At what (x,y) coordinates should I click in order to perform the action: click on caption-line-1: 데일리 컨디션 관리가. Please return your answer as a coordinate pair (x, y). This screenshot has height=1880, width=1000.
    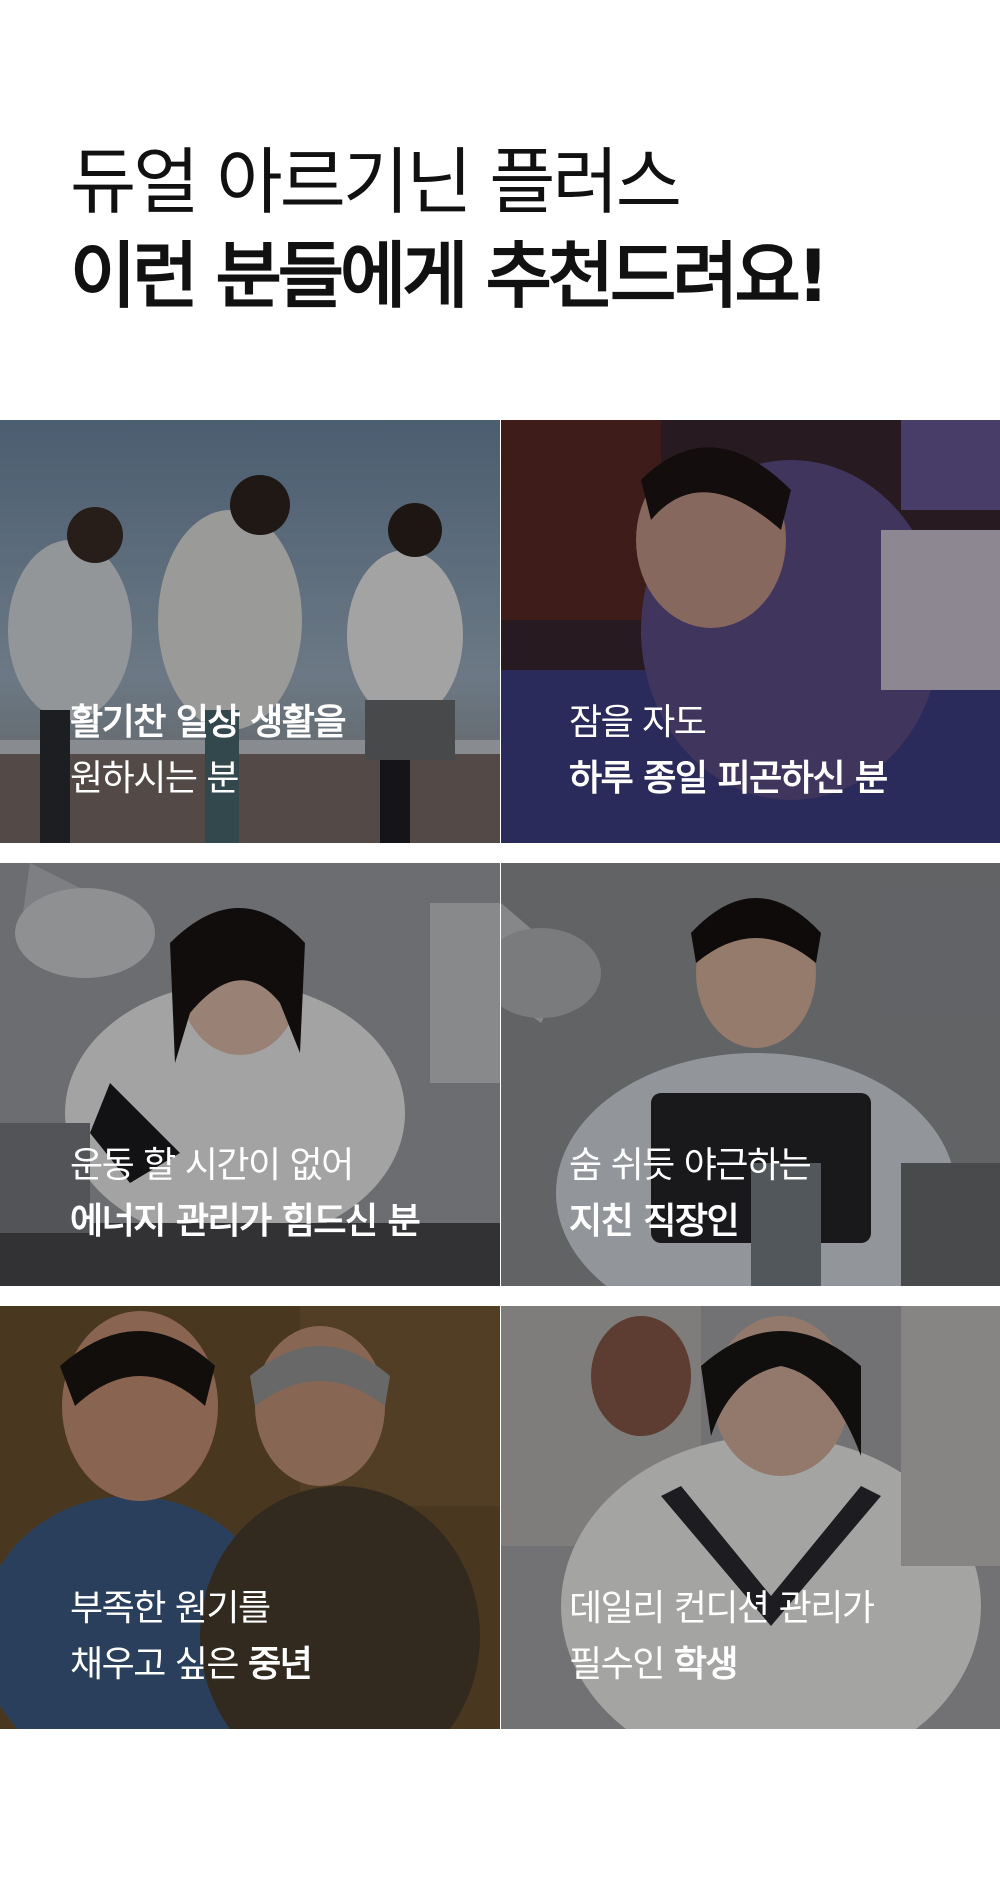
    Looking at the image, I should click on (722, 1608).